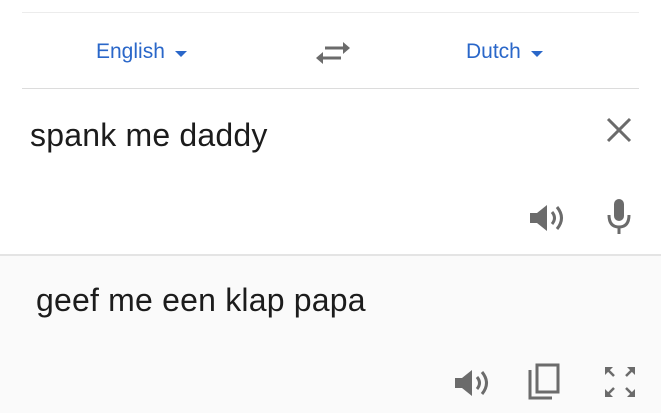 This screenshot has width=661, height=413. Describe the element at coordinates (330, 12) in the screenshot. I see `top-divider` at that location.